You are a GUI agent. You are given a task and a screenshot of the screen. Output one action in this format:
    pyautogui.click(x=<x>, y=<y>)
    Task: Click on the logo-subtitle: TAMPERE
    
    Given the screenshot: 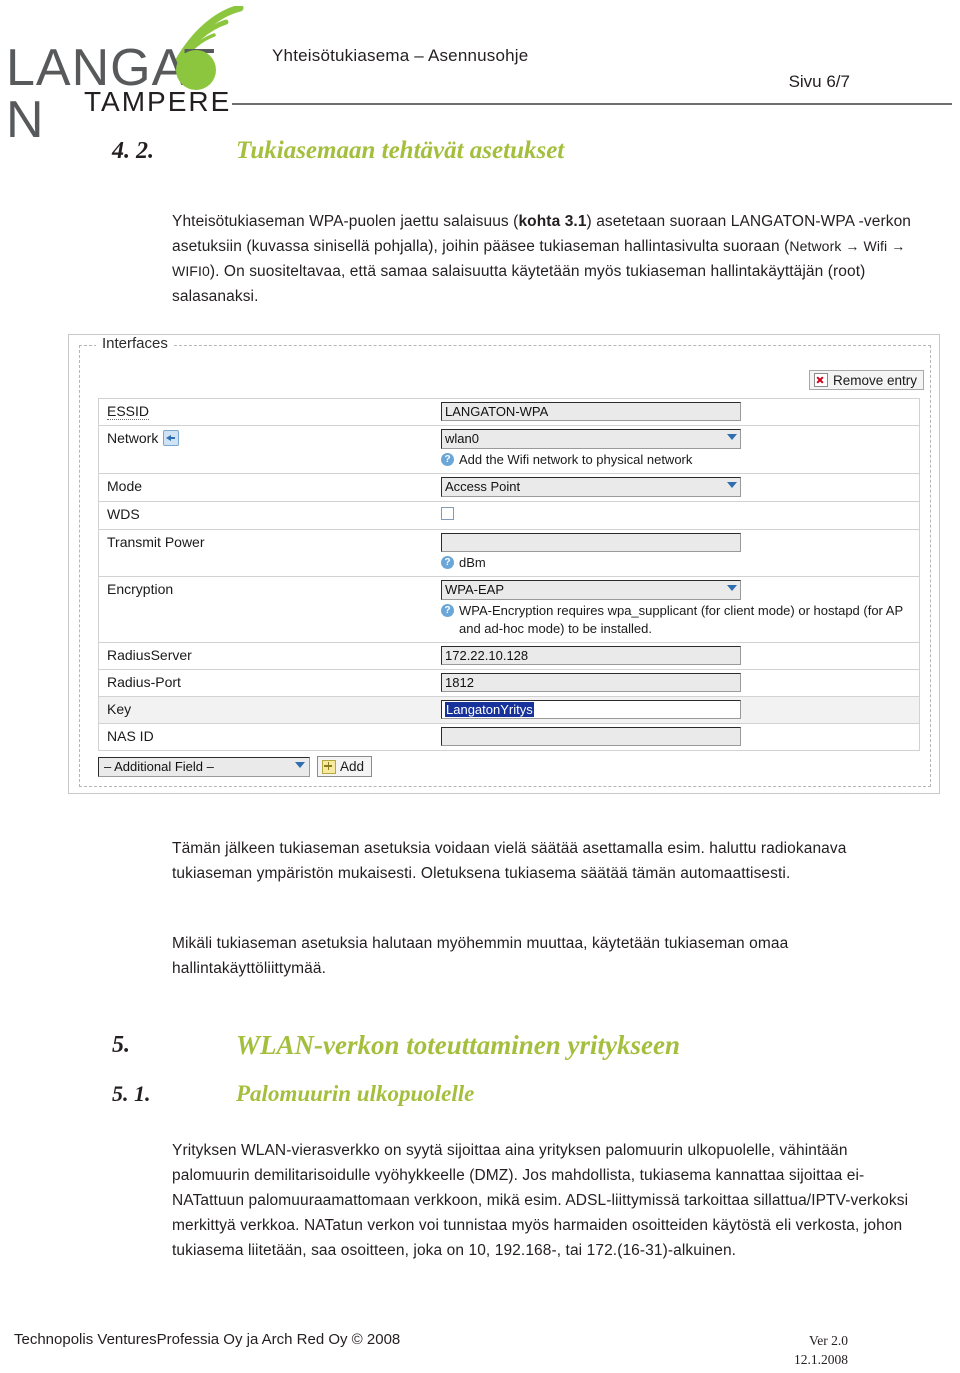 What is the action you would take?
    pyautogui.click(x=158, y=101)
    